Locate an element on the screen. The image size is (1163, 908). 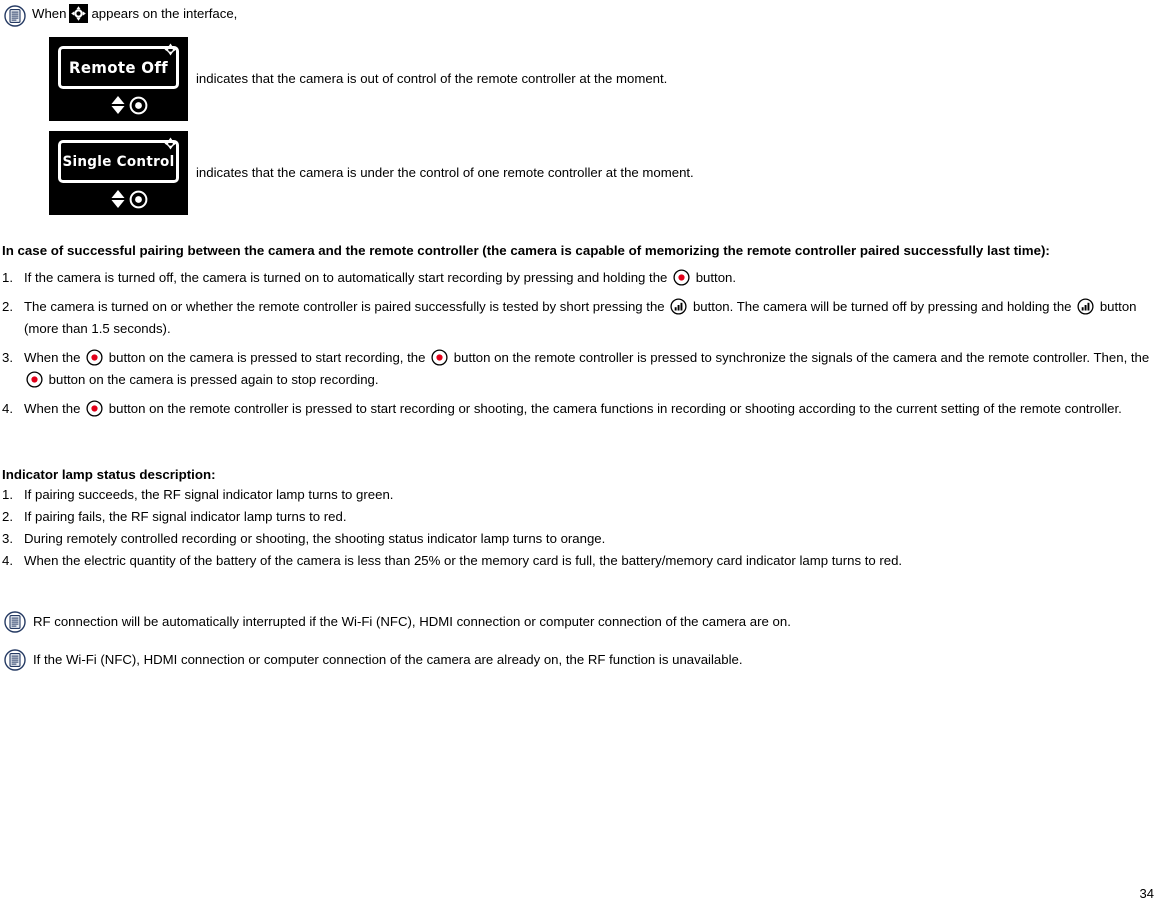
page-number: 34 is located at coordinates (1146, 893).